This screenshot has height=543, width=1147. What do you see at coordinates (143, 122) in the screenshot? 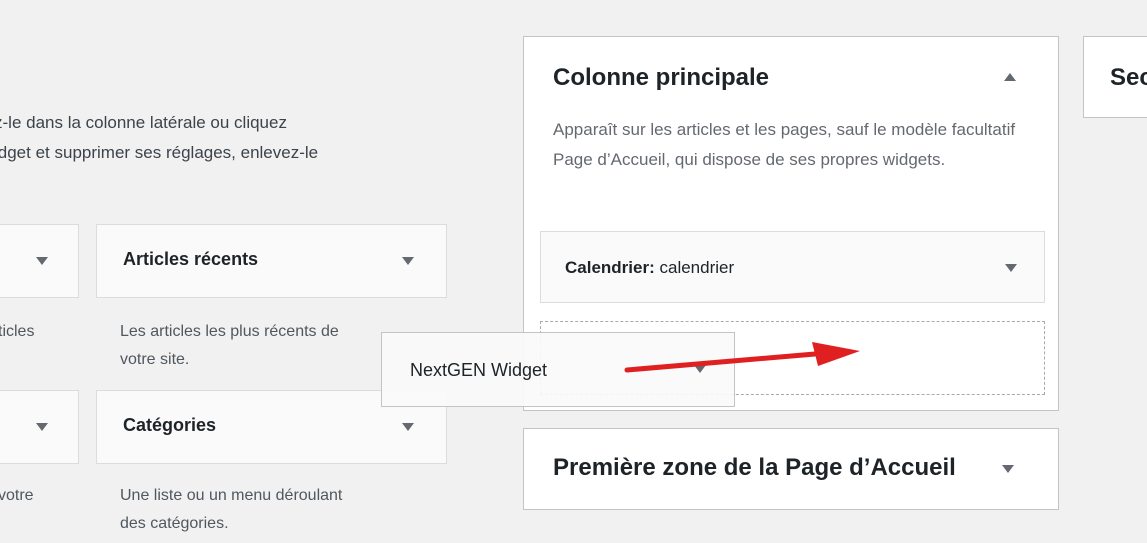
I see `intro-line-1: z-le dans la colonne latérale ou cliquez` at bounding box center [143, 122].